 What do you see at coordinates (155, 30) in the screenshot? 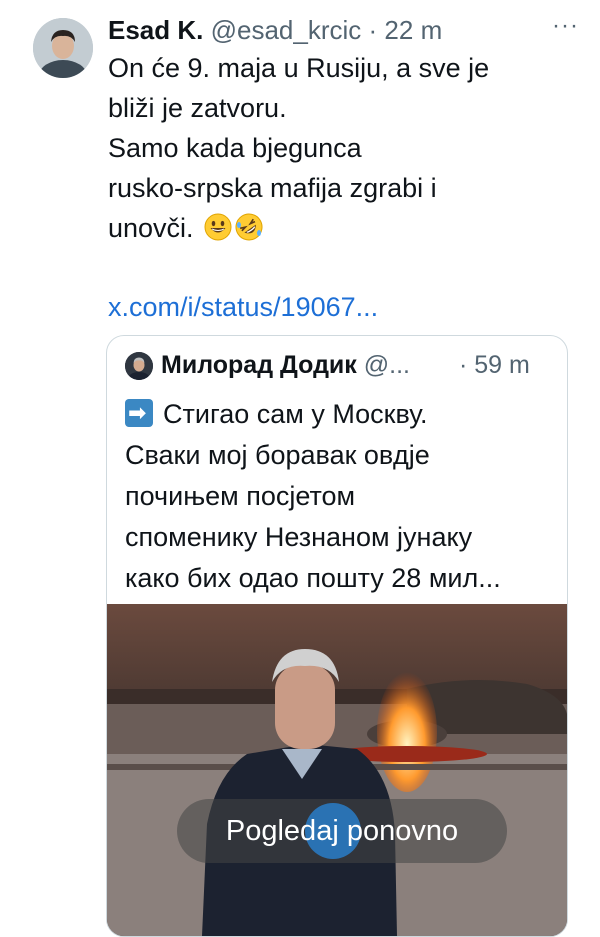
I see `author-name: Esad K.` at bounding box center [155, 30].